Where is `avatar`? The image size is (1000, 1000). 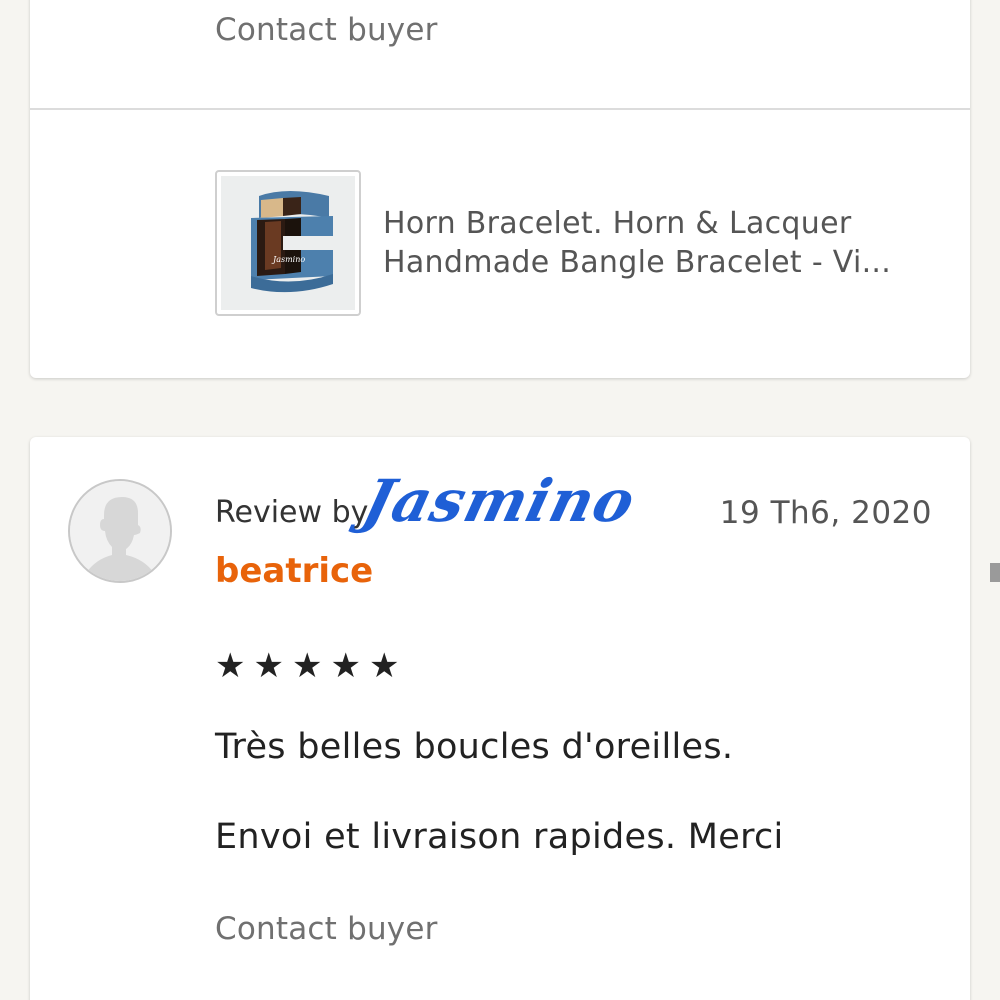 avatar is located at coordinates (120, 531).